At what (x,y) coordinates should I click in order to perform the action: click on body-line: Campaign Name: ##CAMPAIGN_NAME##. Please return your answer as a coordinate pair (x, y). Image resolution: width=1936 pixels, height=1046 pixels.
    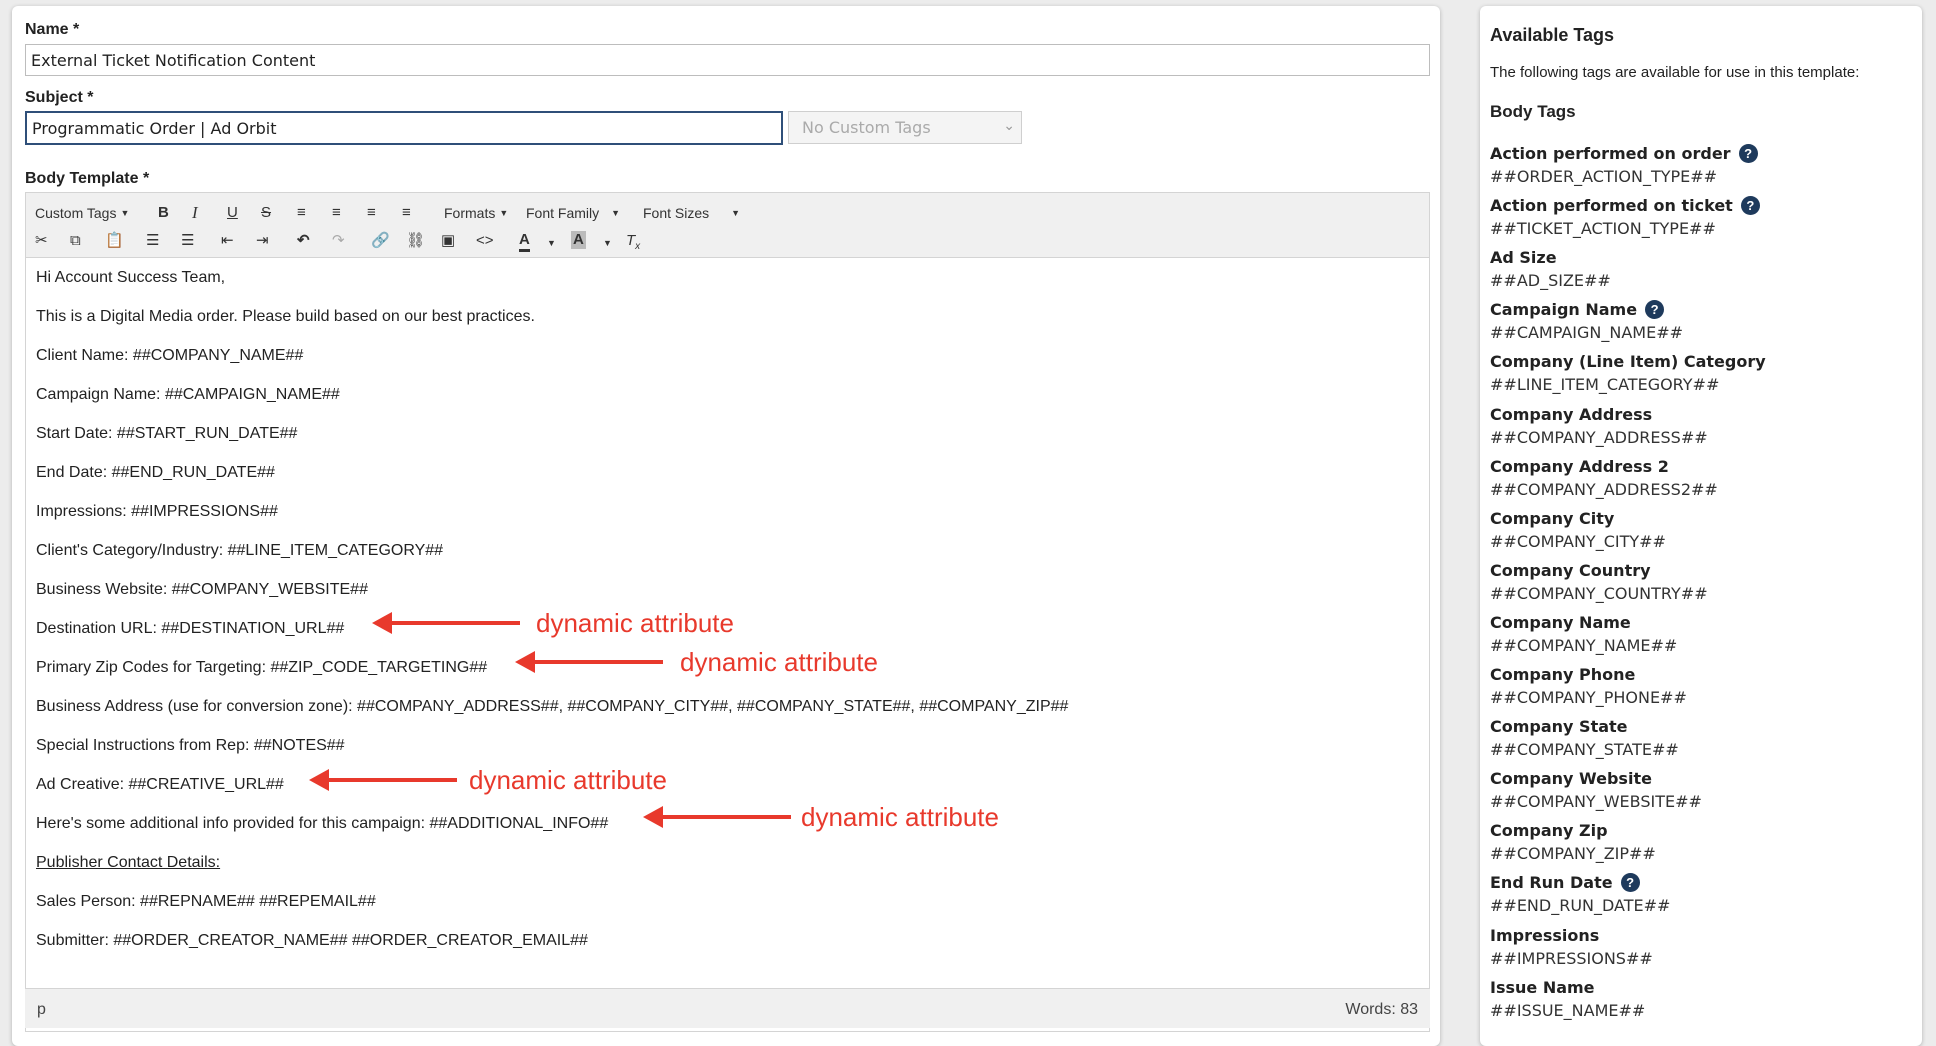
    Looking at the image, I should click on (188, 394).